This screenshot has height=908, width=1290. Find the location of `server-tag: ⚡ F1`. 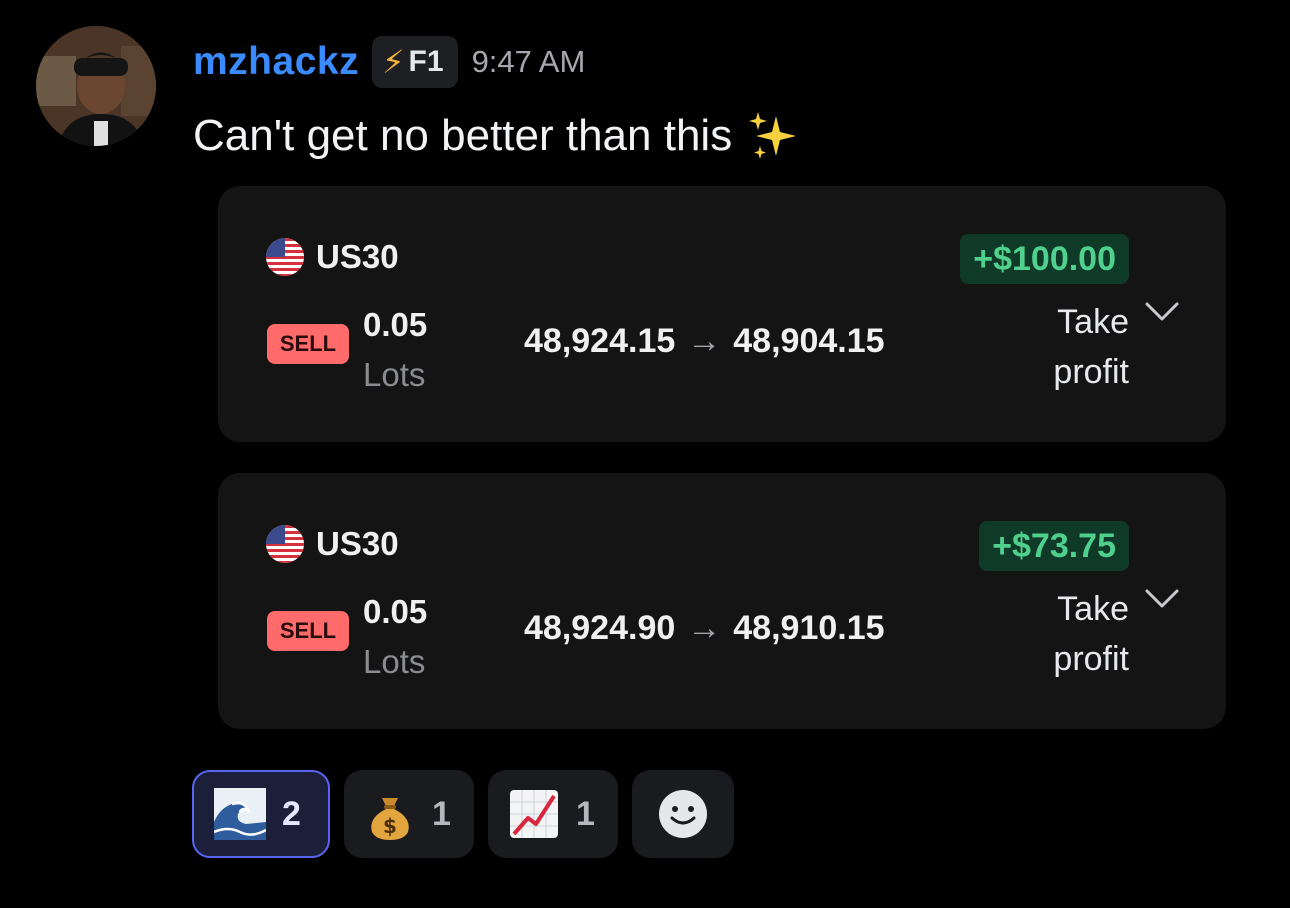

server-tag: ⚡ F1 is located at coordinates (415, 62).